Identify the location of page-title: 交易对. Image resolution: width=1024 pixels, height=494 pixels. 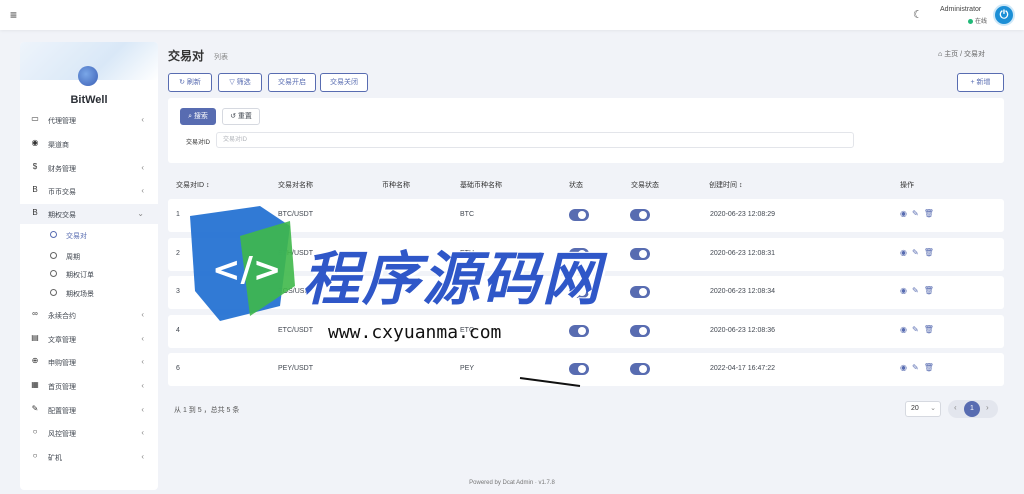
(186, 56).